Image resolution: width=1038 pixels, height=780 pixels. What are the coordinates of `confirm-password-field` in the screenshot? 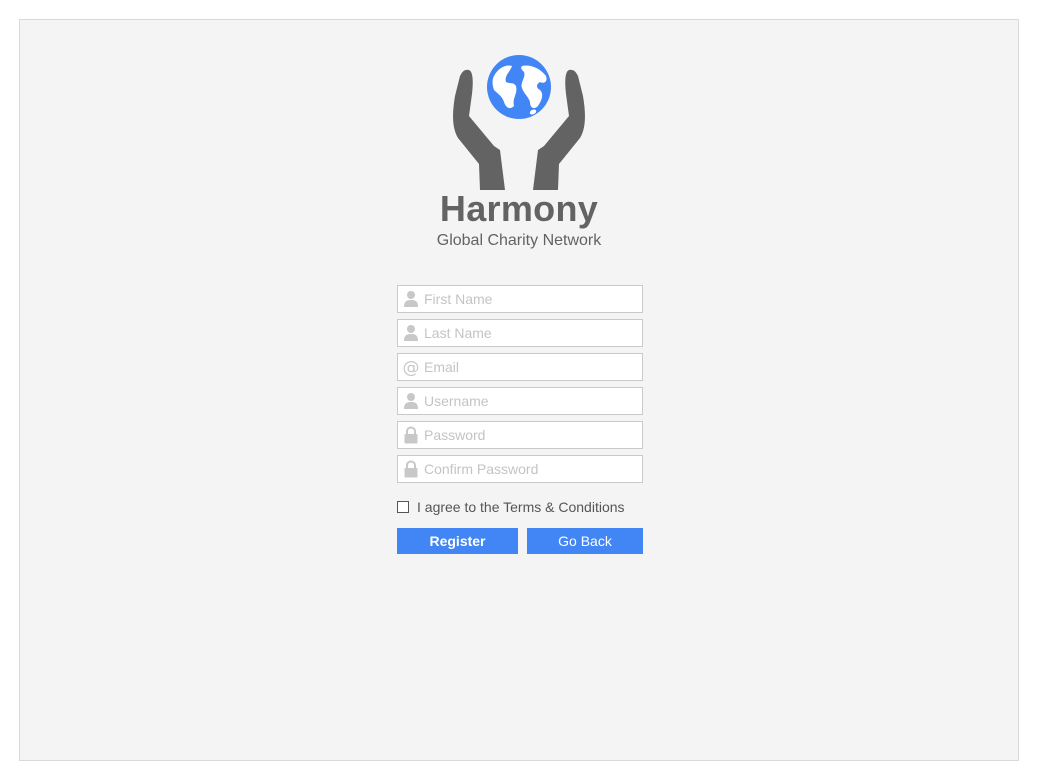 It's located at (520, 469).